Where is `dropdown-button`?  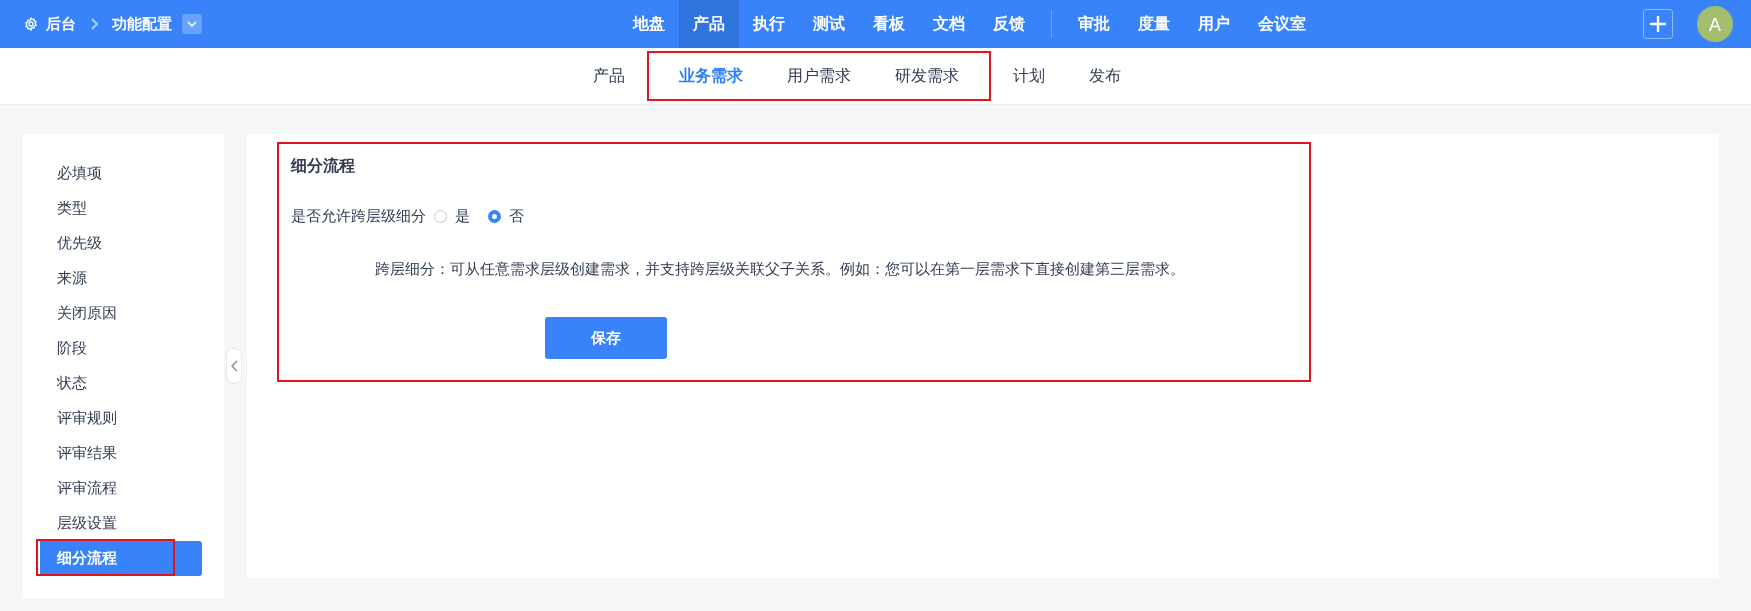 dropdown-button is located at coordinates (192, 24).